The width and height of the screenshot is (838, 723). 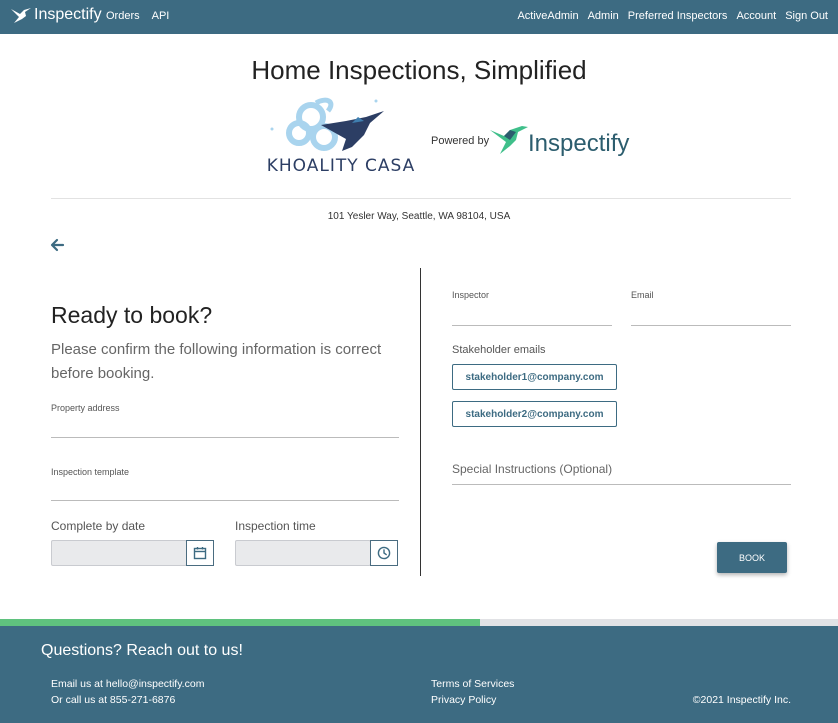 I want to click on terms-link: Terms of Services, so click(x=472, y=684).